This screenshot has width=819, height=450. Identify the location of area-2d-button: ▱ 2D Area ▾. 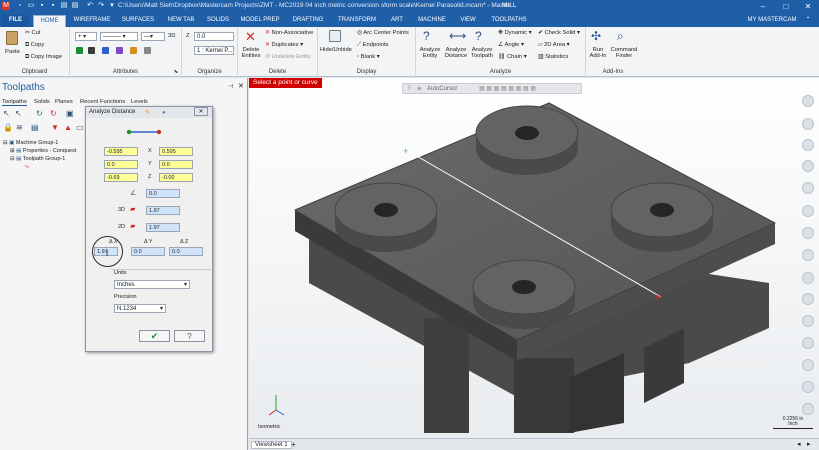
(554, 45).